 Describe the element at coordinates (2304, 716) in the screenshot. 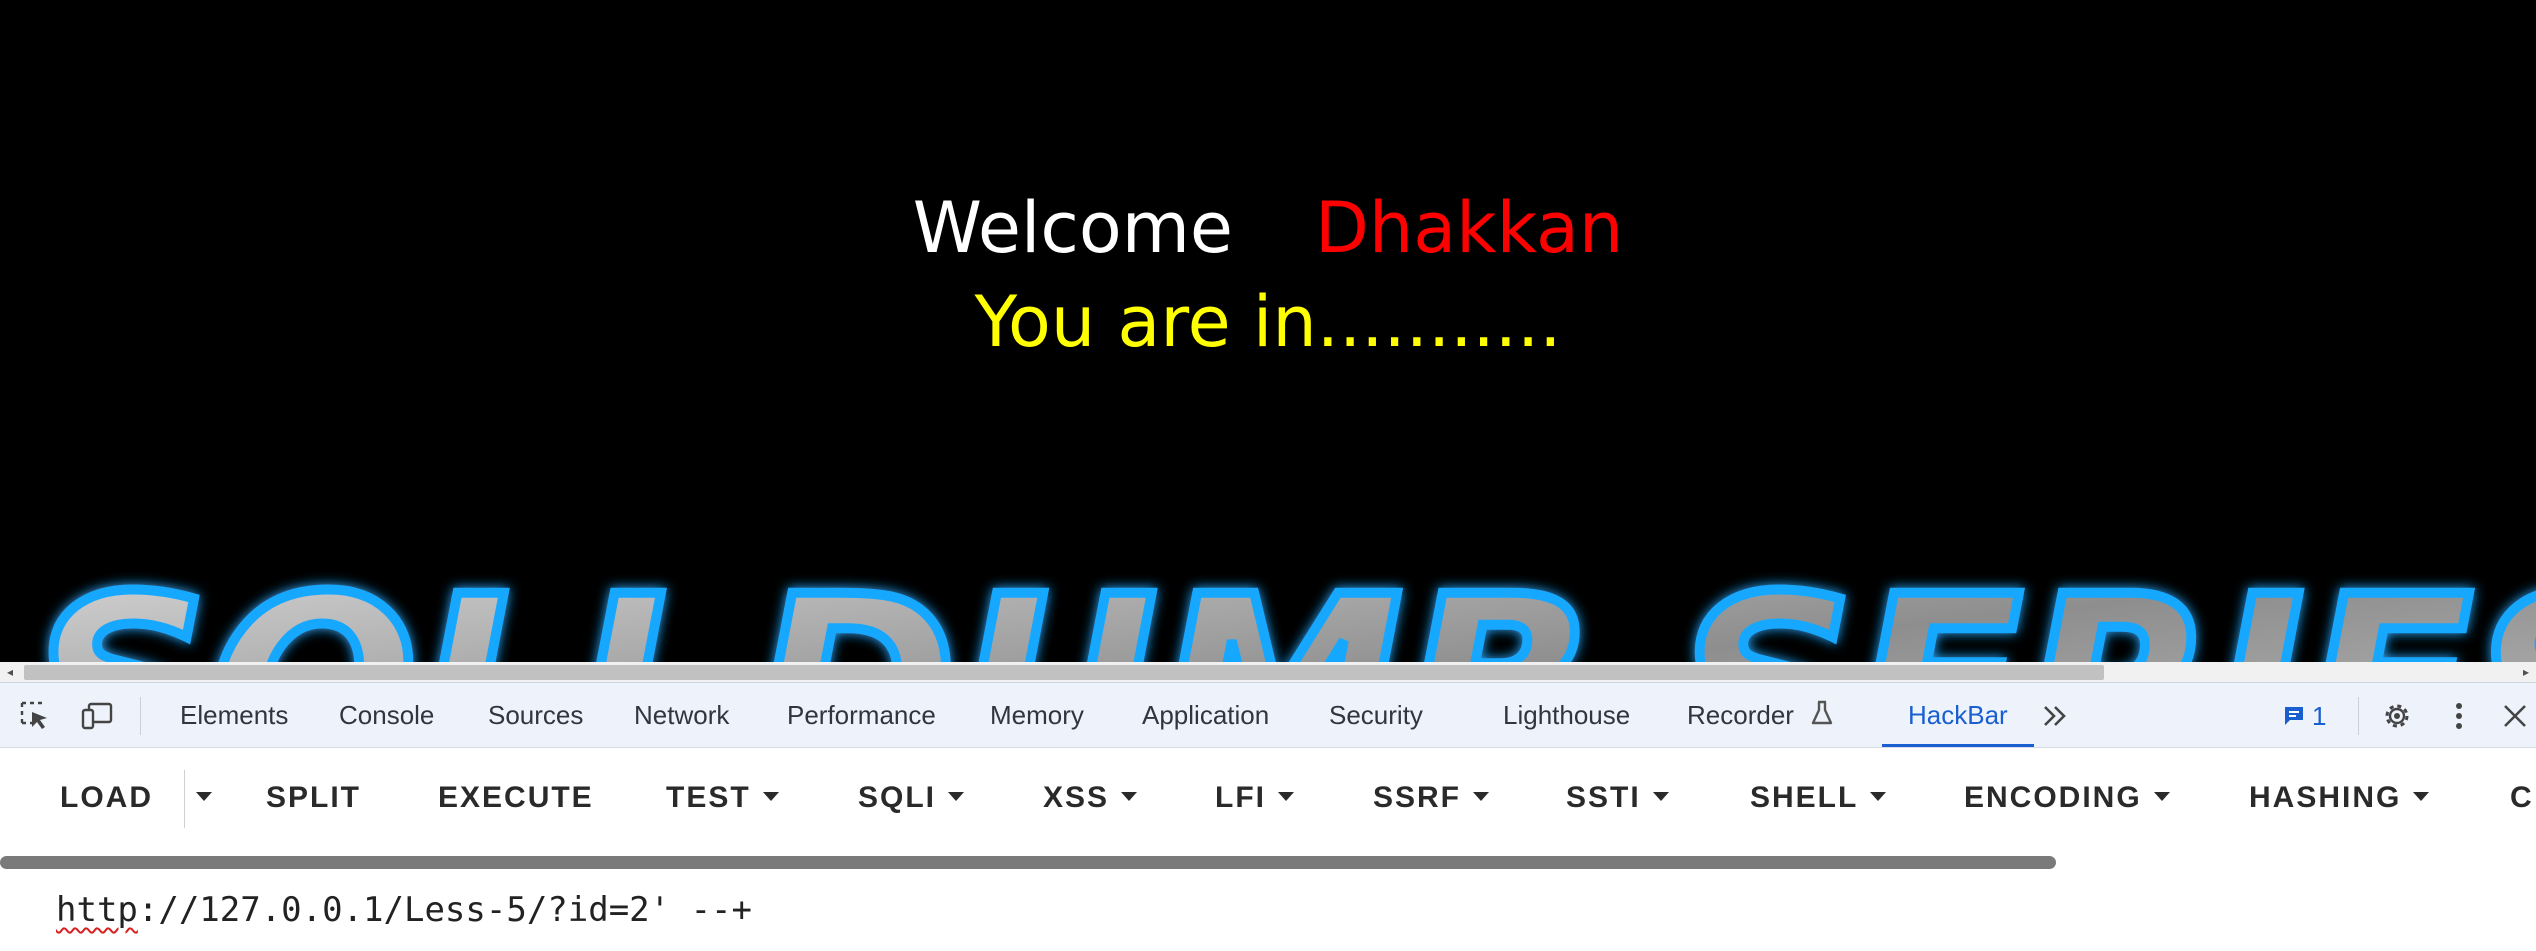

I see `issues-counter: 1` at that location.